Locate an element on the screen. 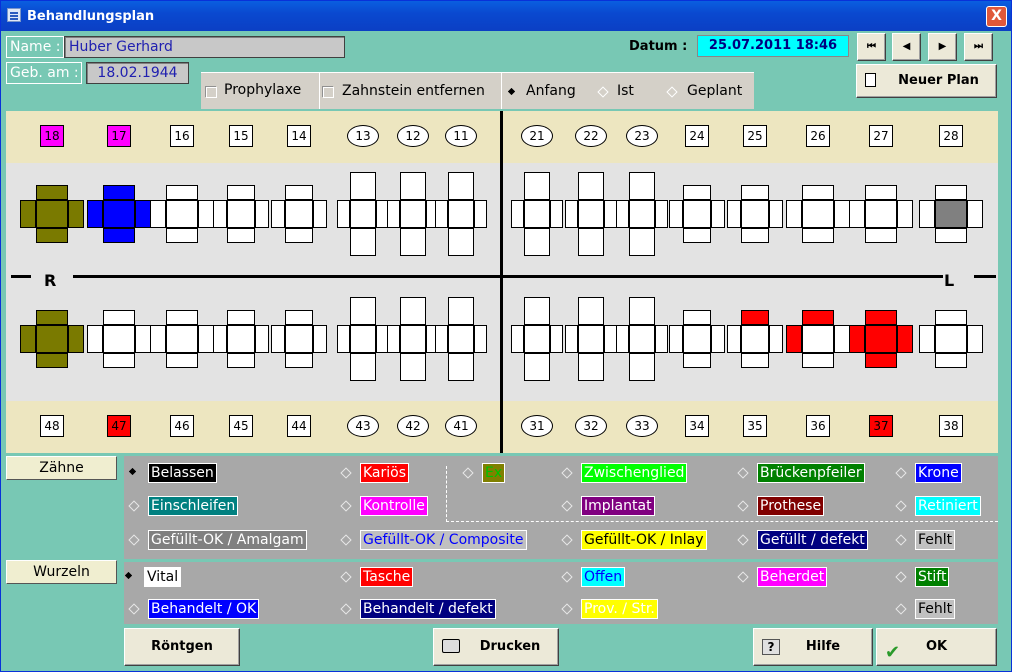 The height and width of the screenshot is (672, 1012). tooth-number-42: 42 is located at coordinates (413, 426).